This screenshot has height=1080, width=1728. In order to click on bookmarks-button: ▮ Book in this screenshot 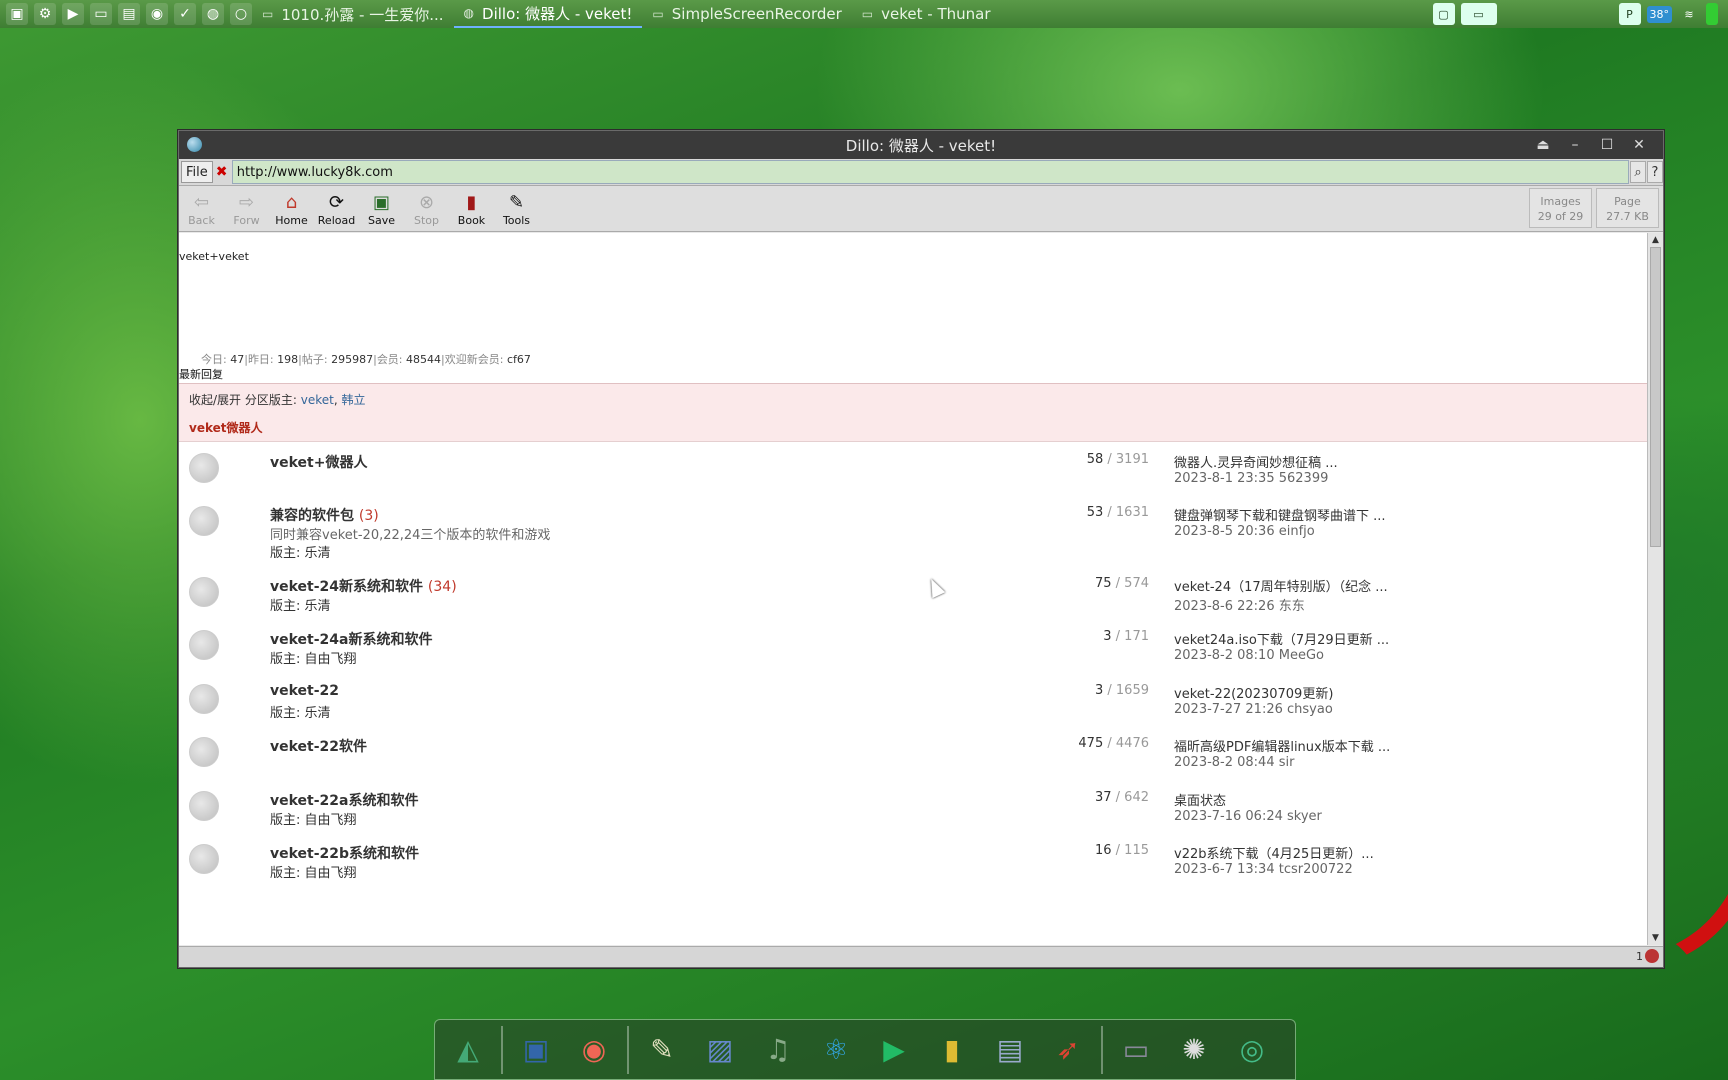, I will do `click(471, 209)`.